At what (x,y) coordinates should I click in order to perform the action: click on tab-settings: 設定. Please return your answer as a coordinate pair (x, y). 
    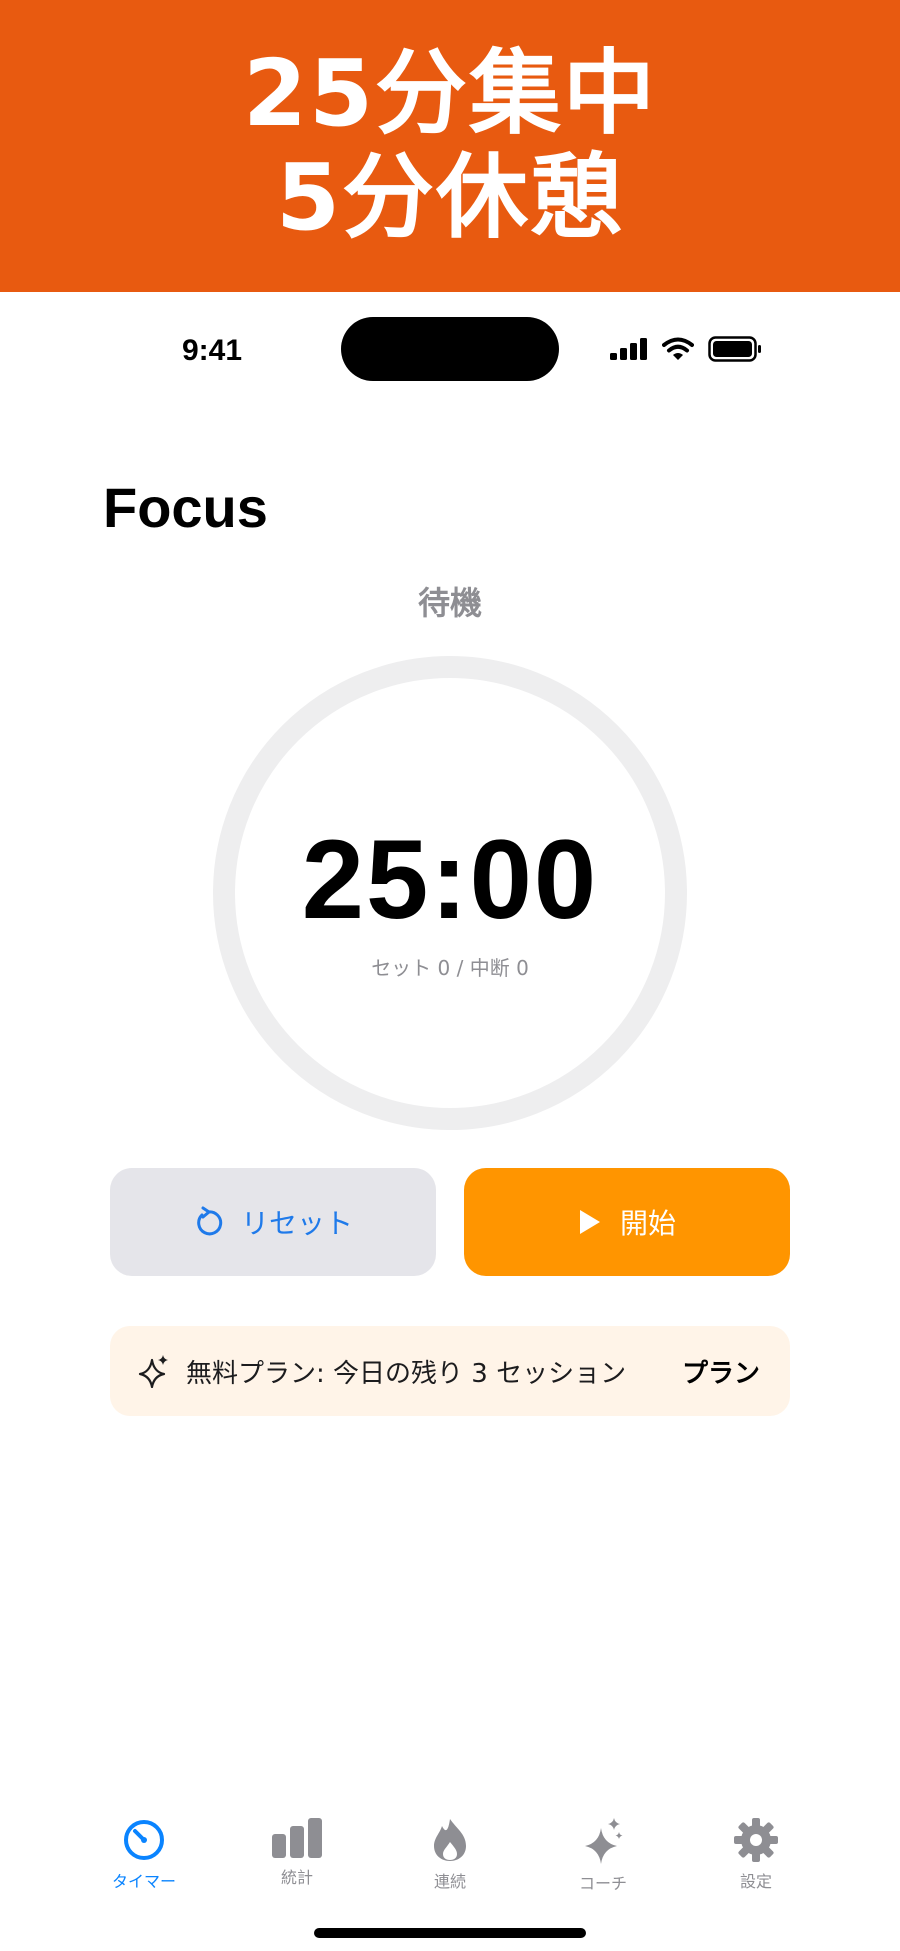
    Looking at the image, I should click on (756, 1855).